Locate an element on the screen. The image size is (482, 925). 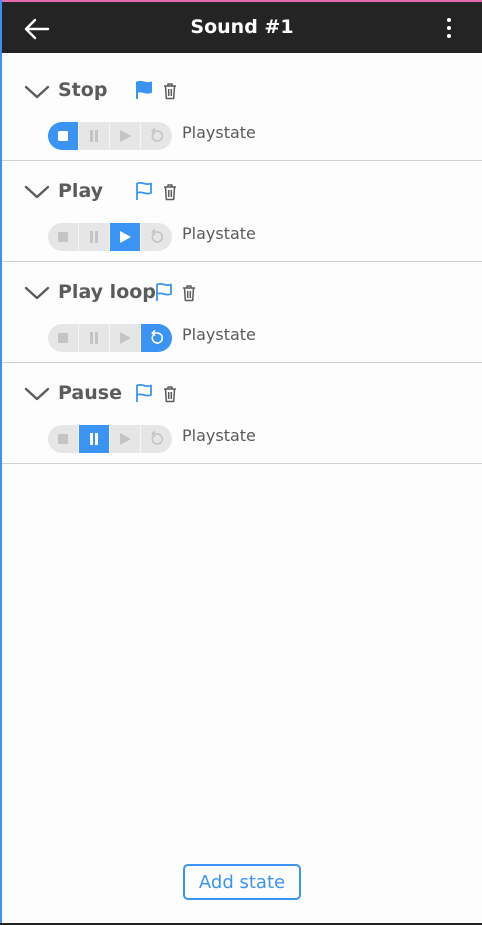
state-item: Pause Playstate is located at coordinates (242, 414).